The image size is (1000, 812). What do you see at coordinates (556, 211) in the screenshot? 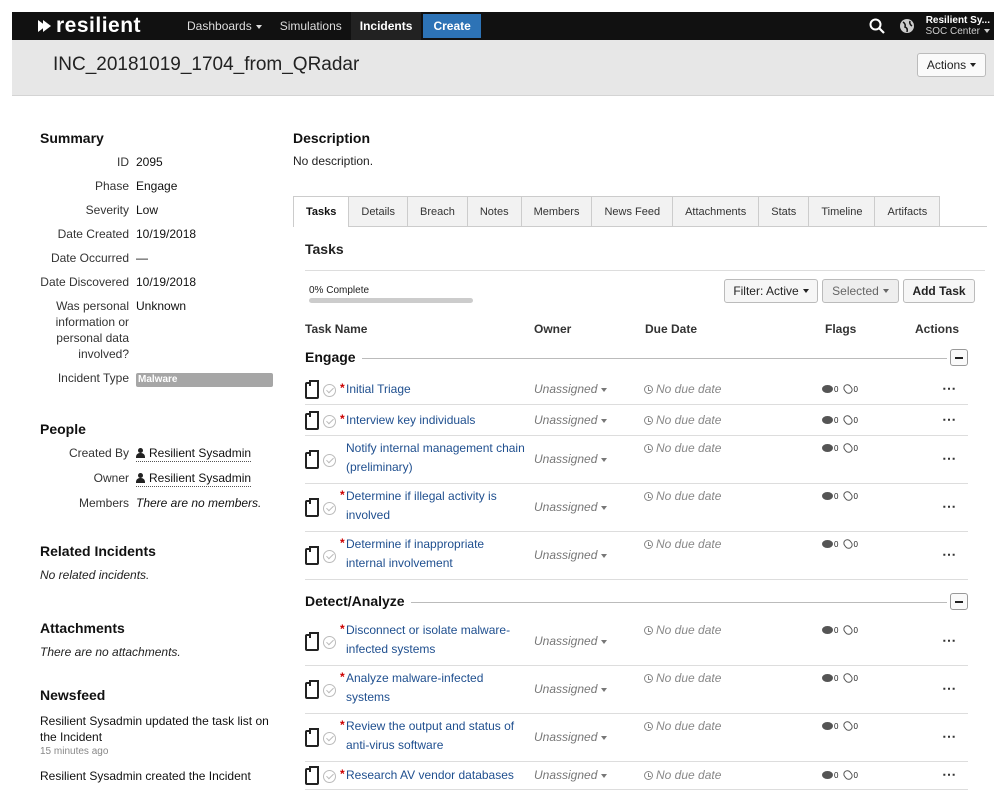
I see `tab-members: Members` at bounding box center [556, 211].